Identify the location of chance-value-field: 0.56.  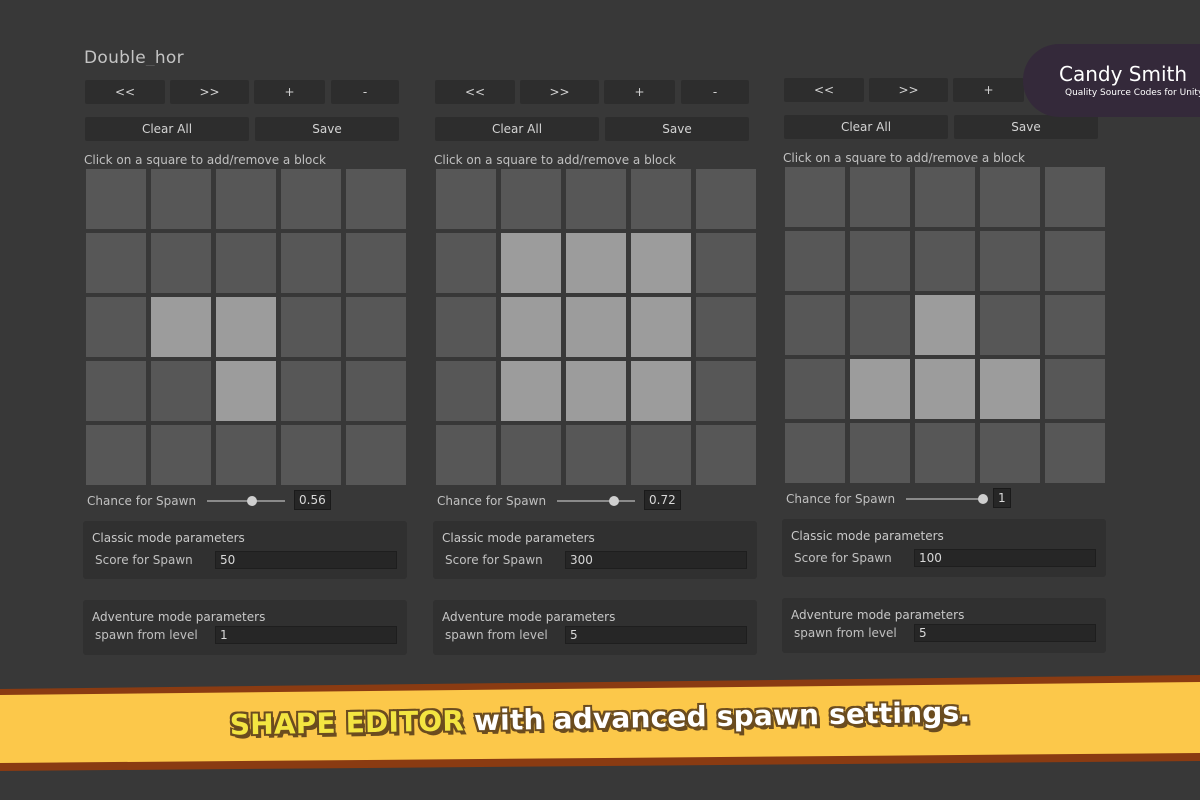
(312, 500).